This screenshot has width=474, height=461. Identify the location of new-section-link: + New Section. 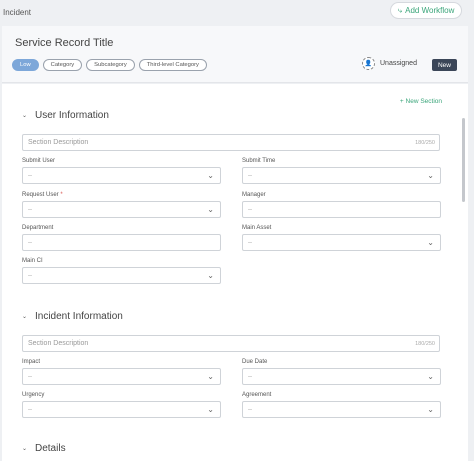
(421, 101).